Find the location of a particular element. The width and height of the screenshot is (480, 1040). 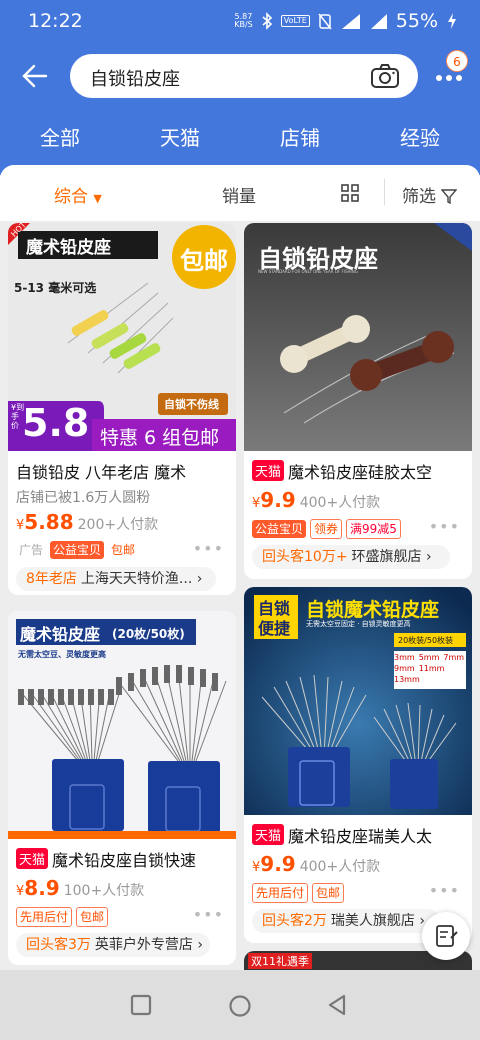

back-icon is located at coordinates (337, 1005).